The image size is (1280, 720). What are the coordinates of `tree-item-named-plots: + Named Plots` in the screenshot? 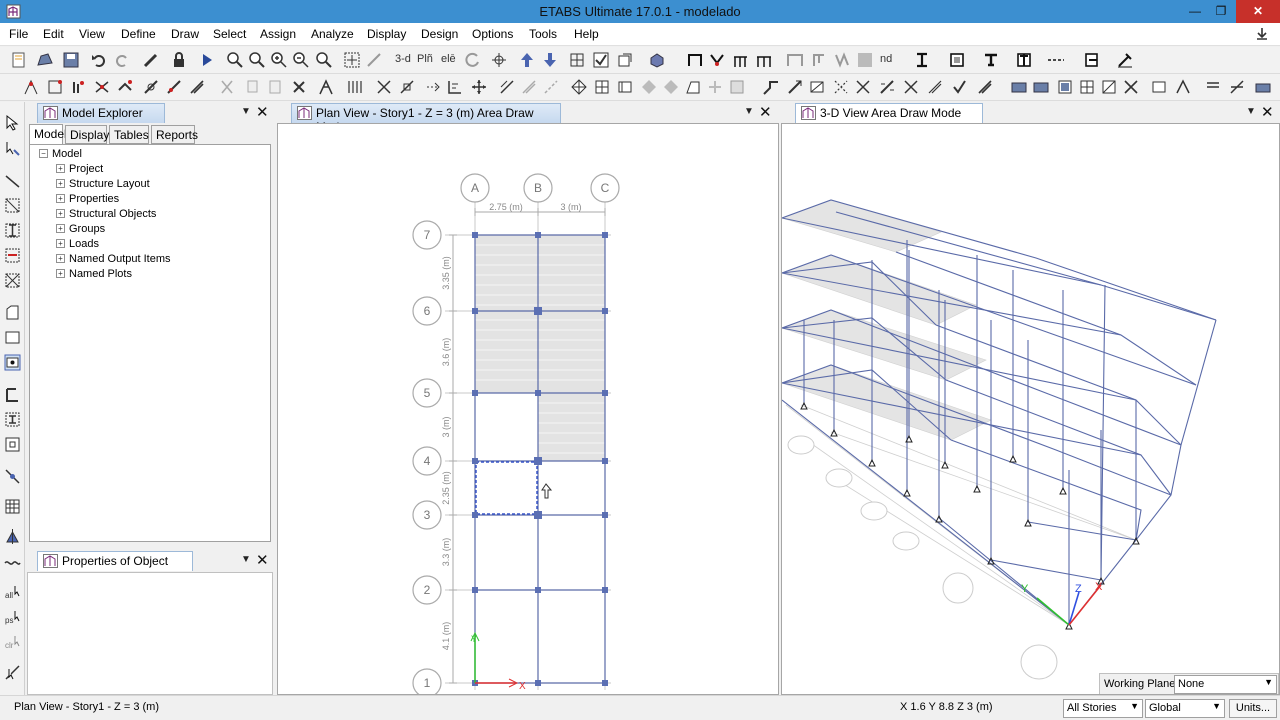 It's located at (94, 274).